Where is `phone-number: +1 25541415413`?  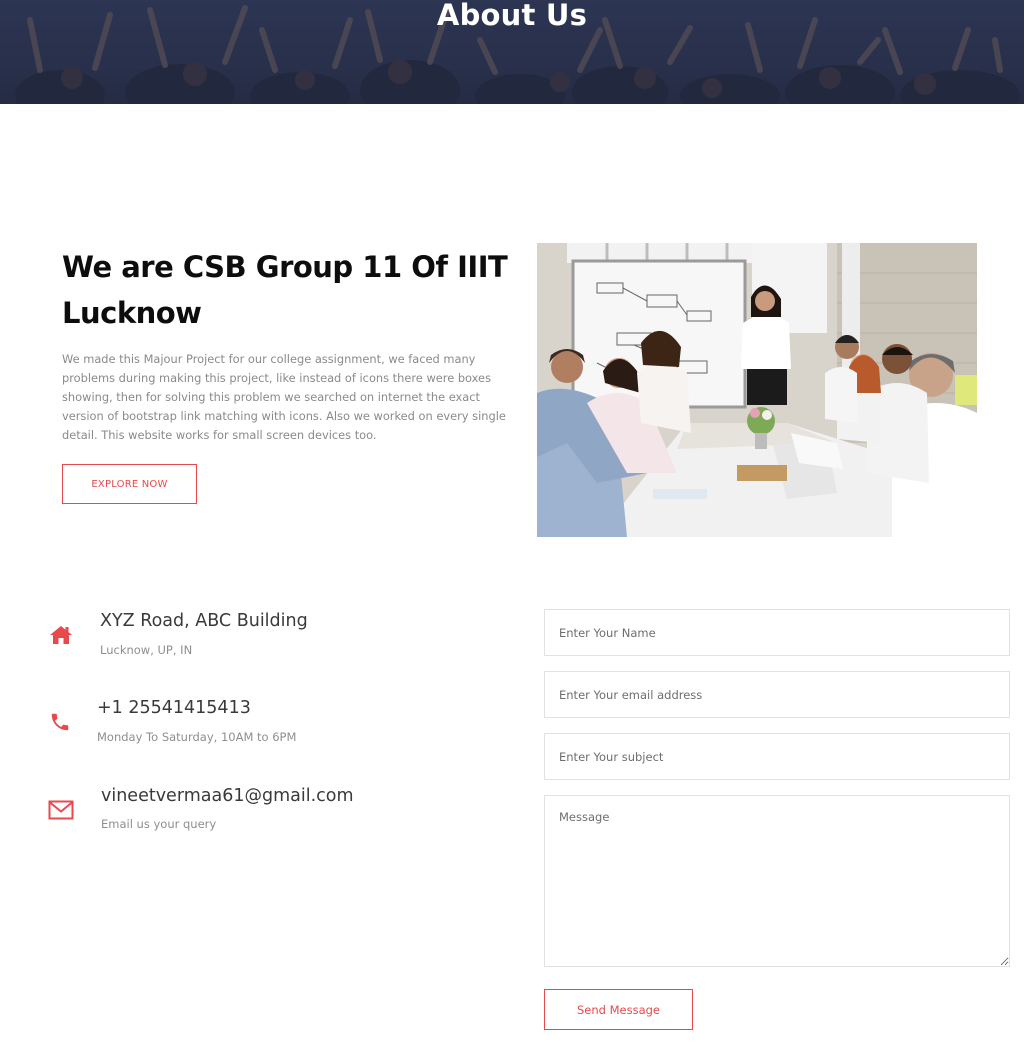
phone-number: +1 25541415413 is located at coordinates (174, 708).